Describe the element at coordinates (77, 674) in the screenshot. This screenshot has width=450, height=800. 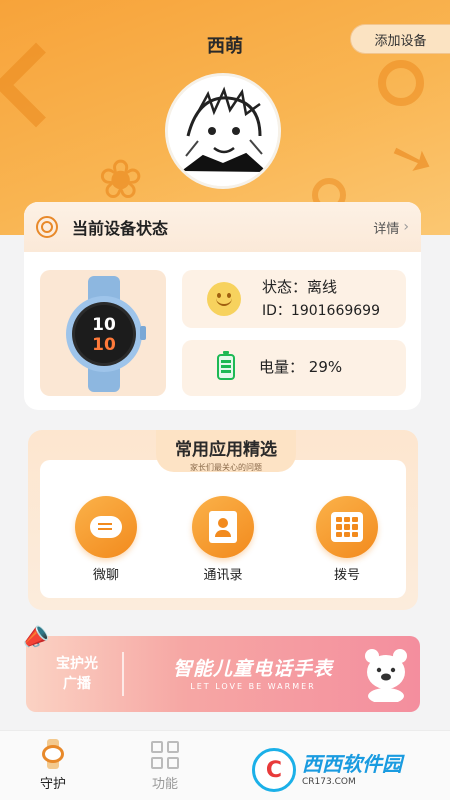
I see `banner-left-text: 宝护光 广播` at that location.